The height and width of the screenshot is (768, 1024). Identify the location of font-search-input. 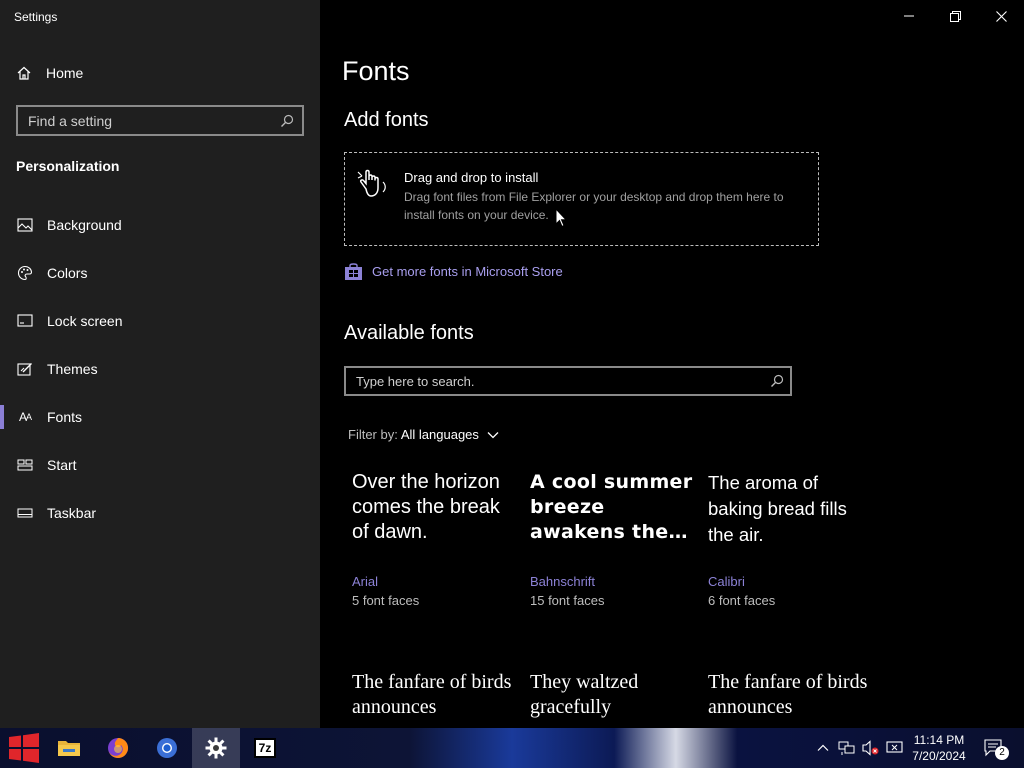
(563, 381).